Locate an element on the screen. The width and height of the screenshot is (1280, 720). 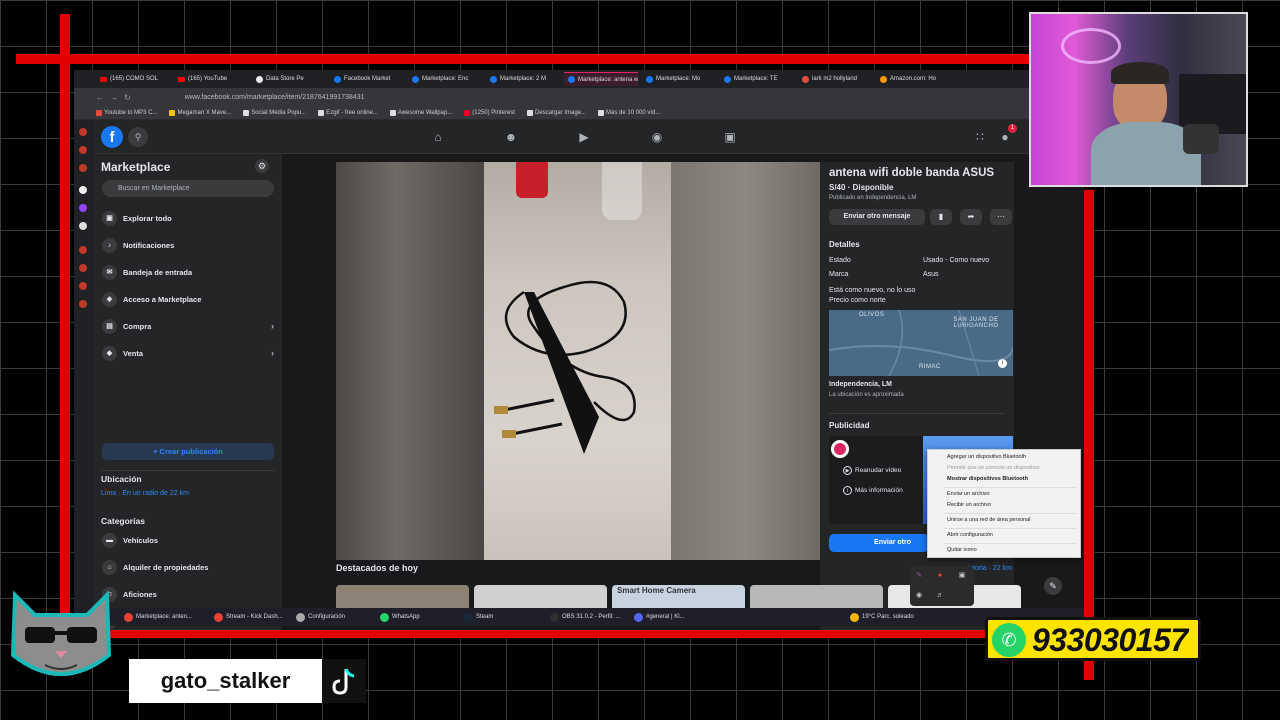
browser-tab: Marketplace: Mo is located at coordinates (679, 79).